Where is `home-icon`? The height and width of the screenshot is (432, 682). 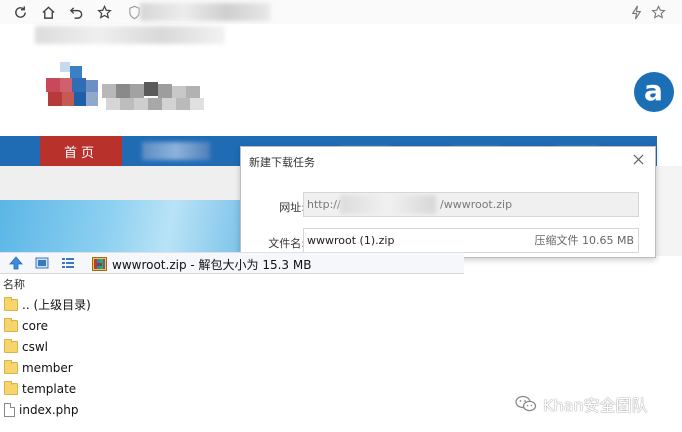
home-icon is located at coordinates (48, 12).